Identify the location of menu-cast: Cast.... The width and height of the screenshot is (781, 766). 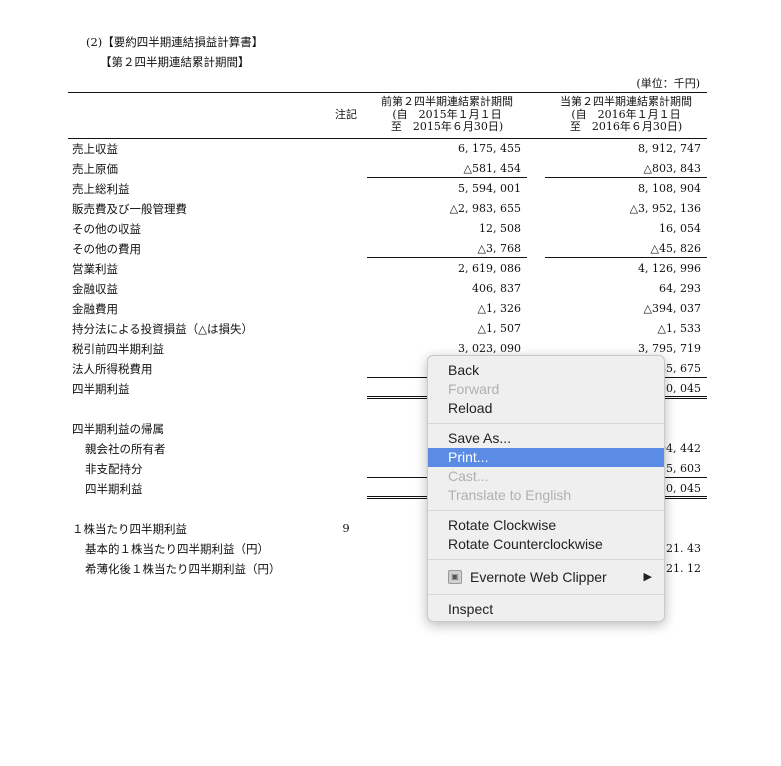
(546, 476).